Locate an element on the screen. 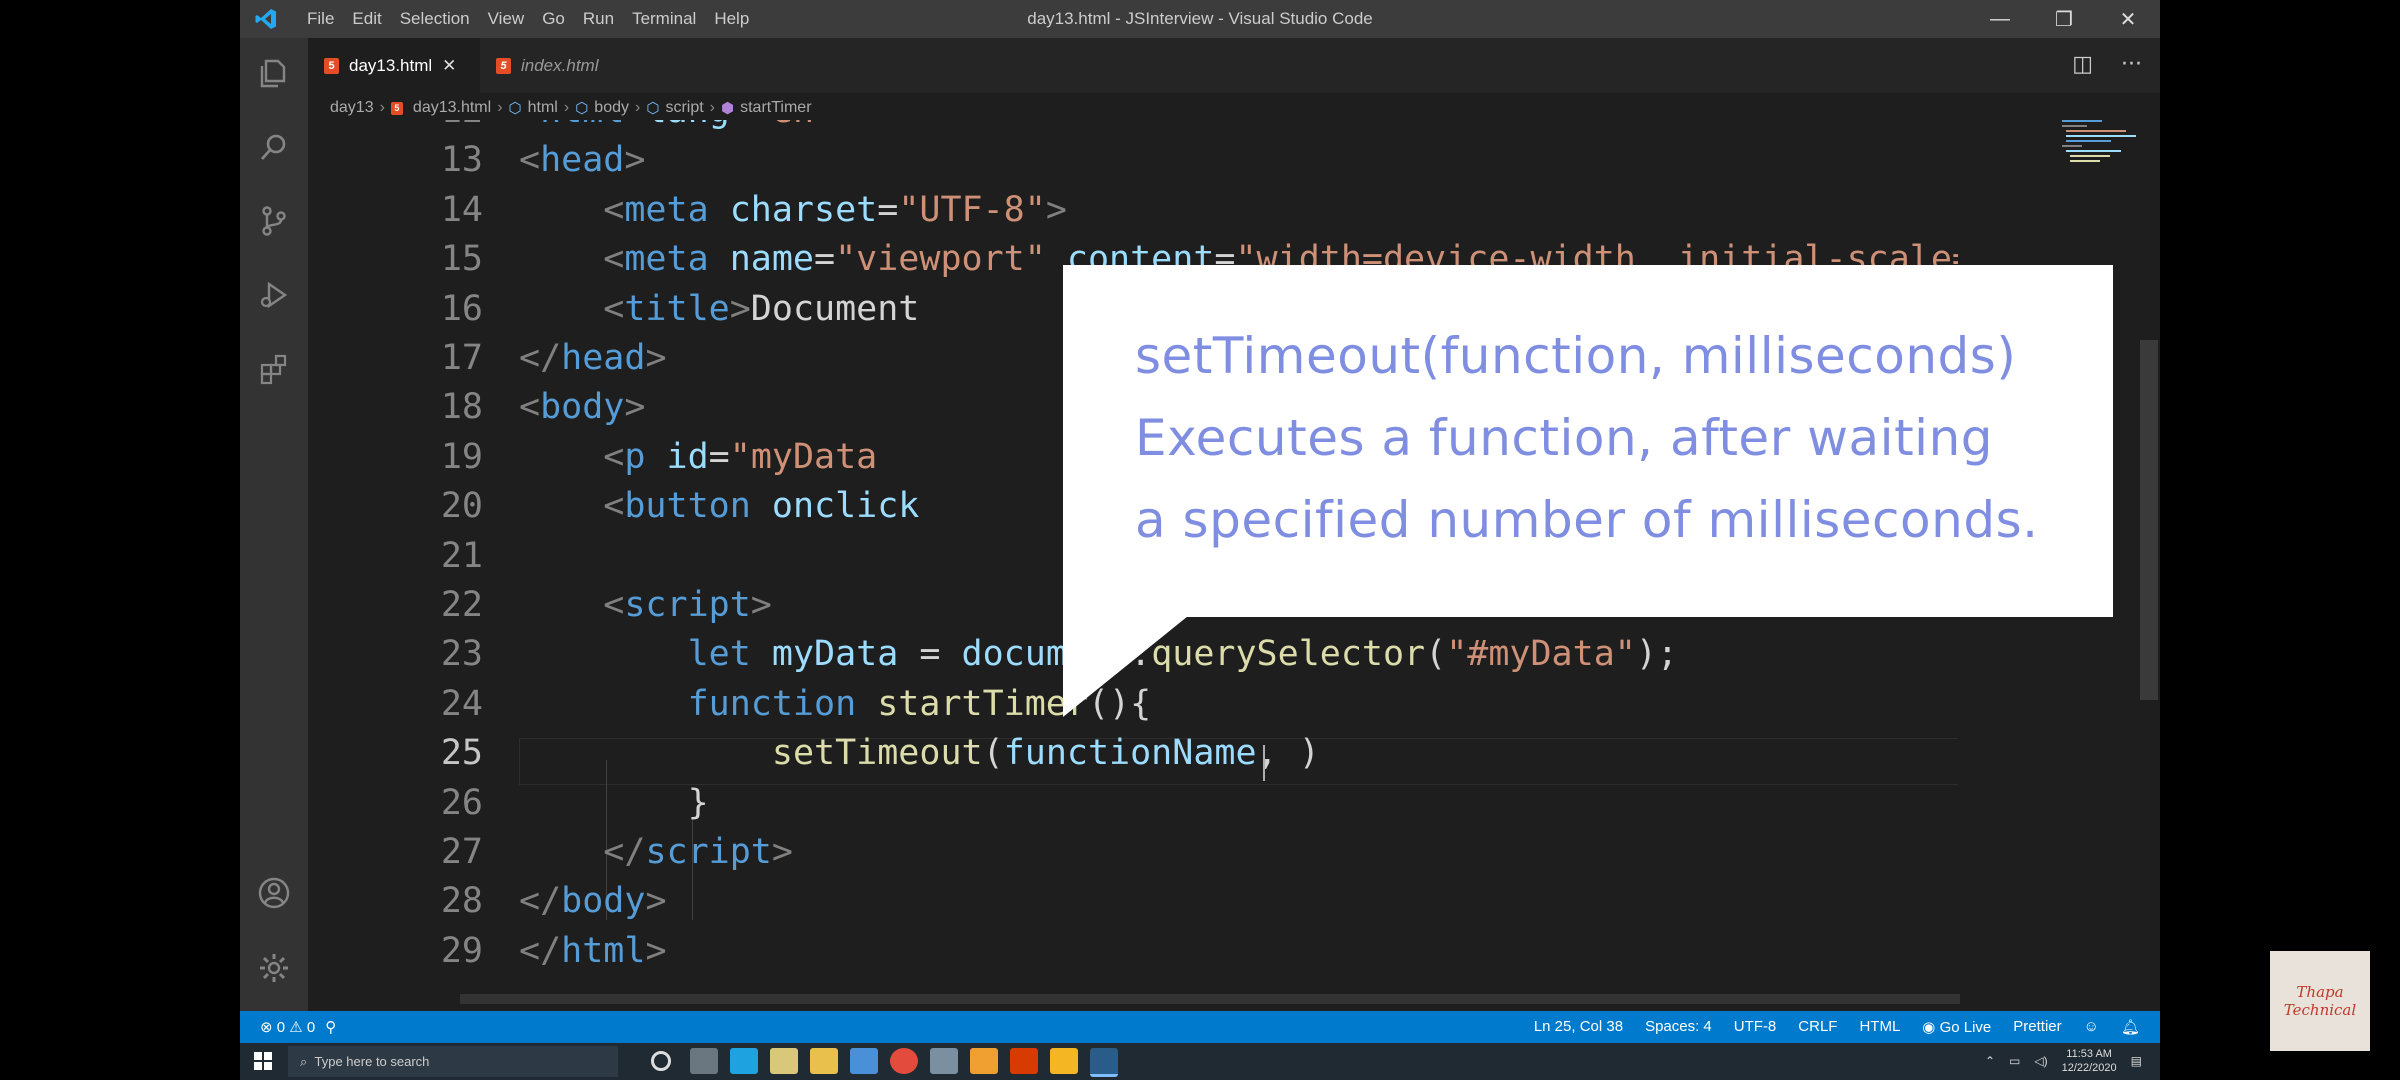 The image size is (2400, 1080). explorer-icon is located at coordinates (274, 73).